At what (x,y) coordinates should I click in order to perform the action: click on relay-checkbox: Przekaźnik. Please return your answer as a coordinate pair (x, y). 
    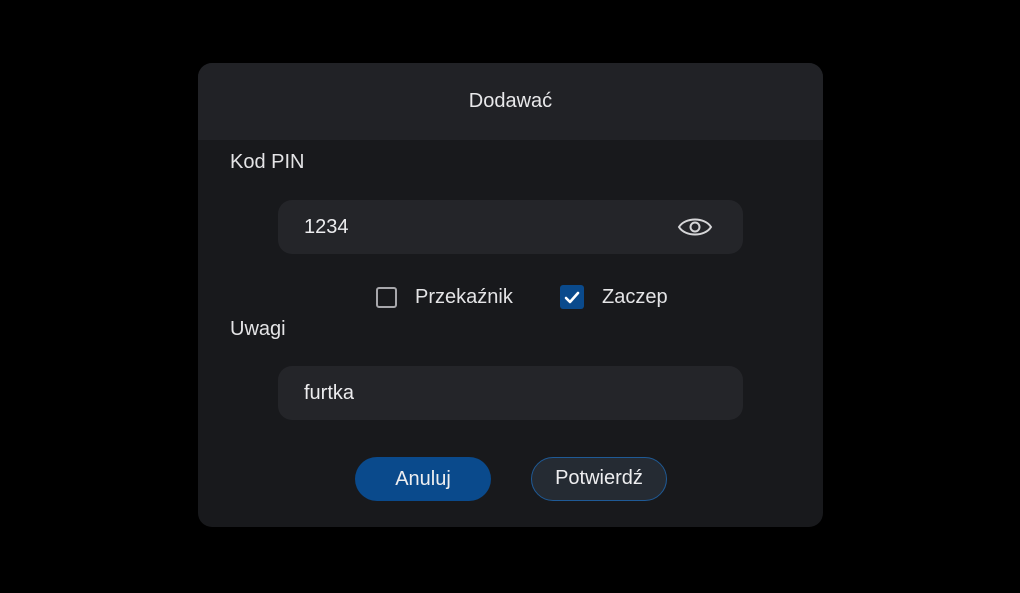
    Looking at the image, I should click on (444, 297).